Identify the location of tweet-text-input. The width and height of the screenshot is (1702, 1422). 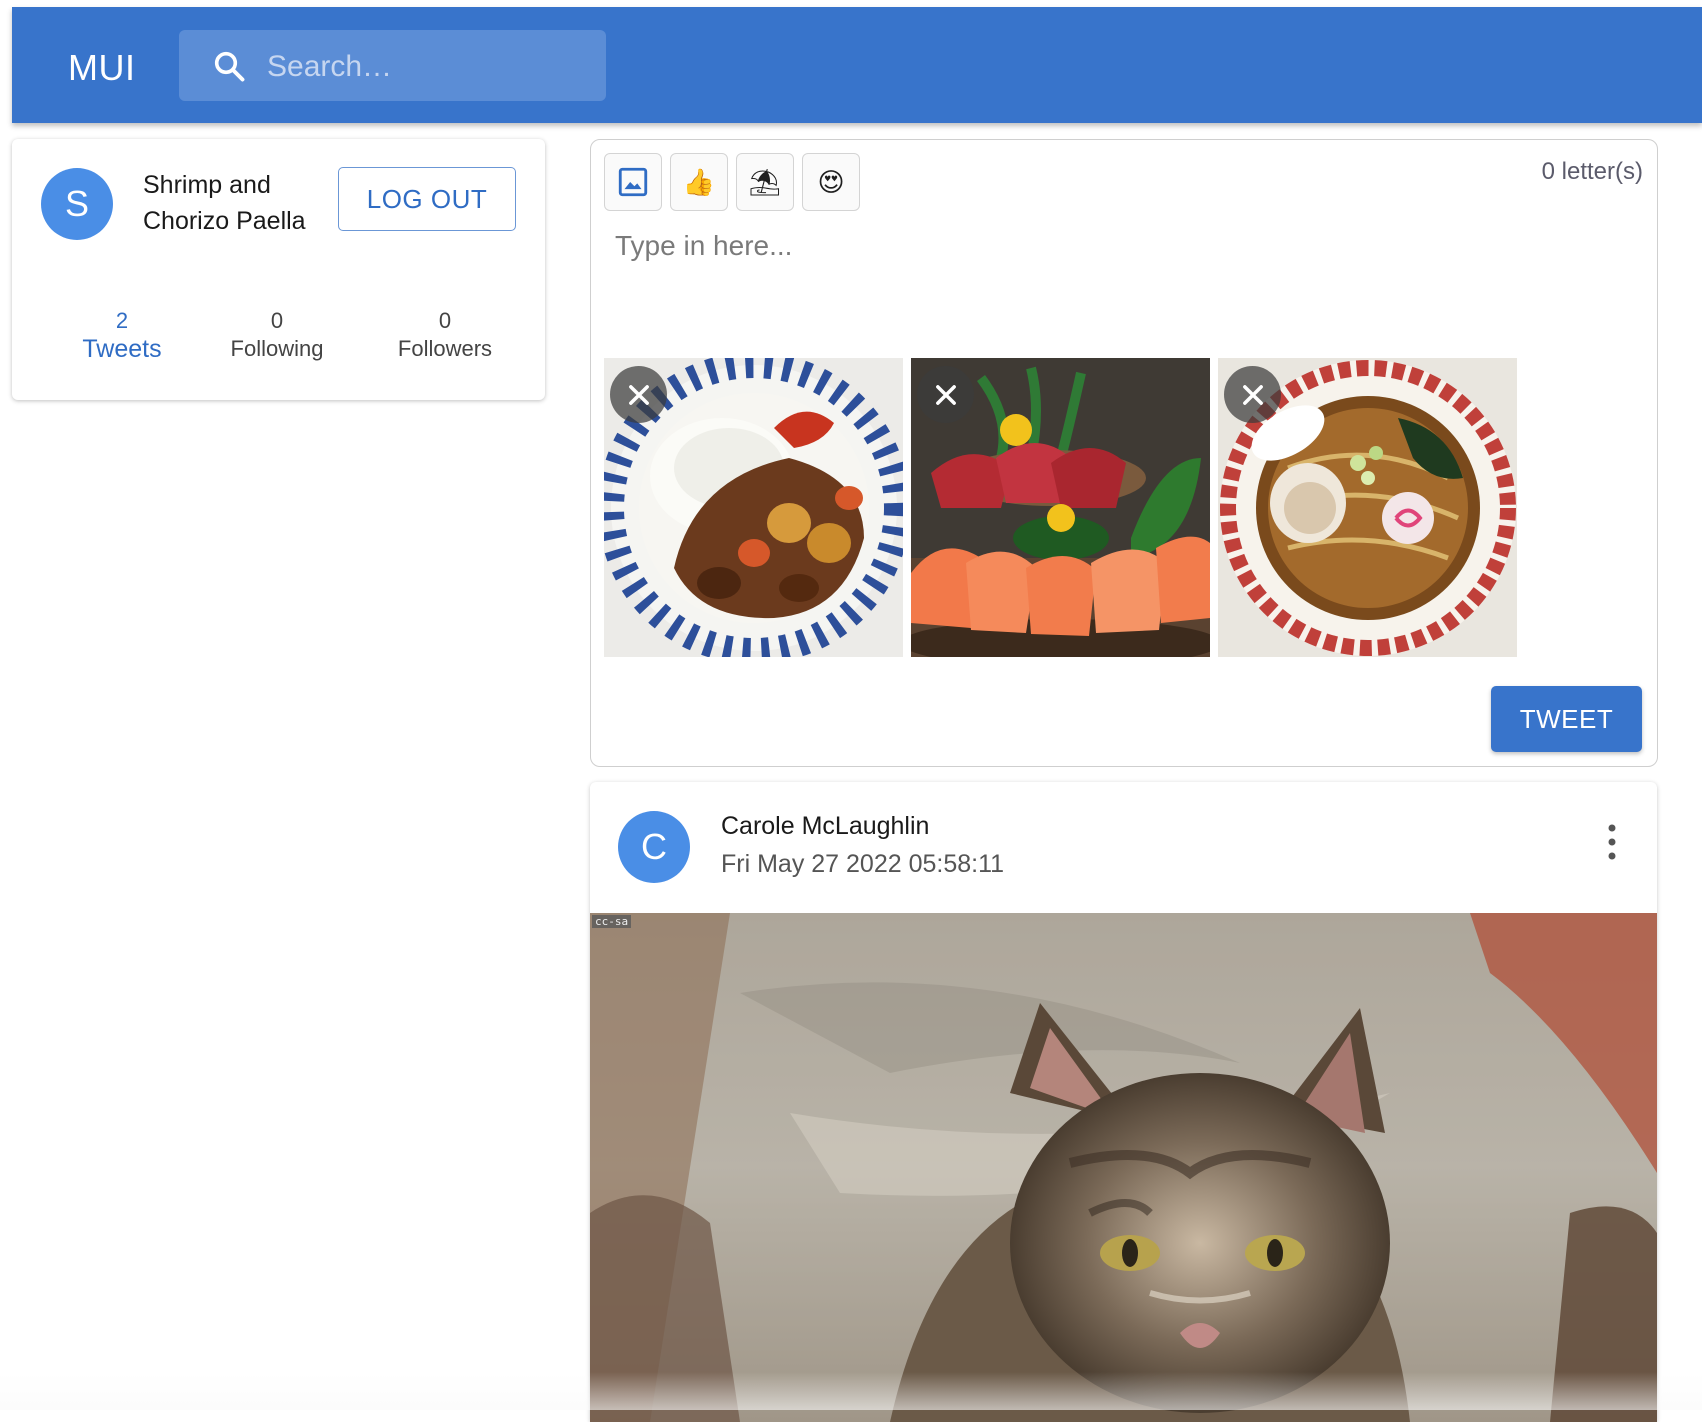
(1125, 275).